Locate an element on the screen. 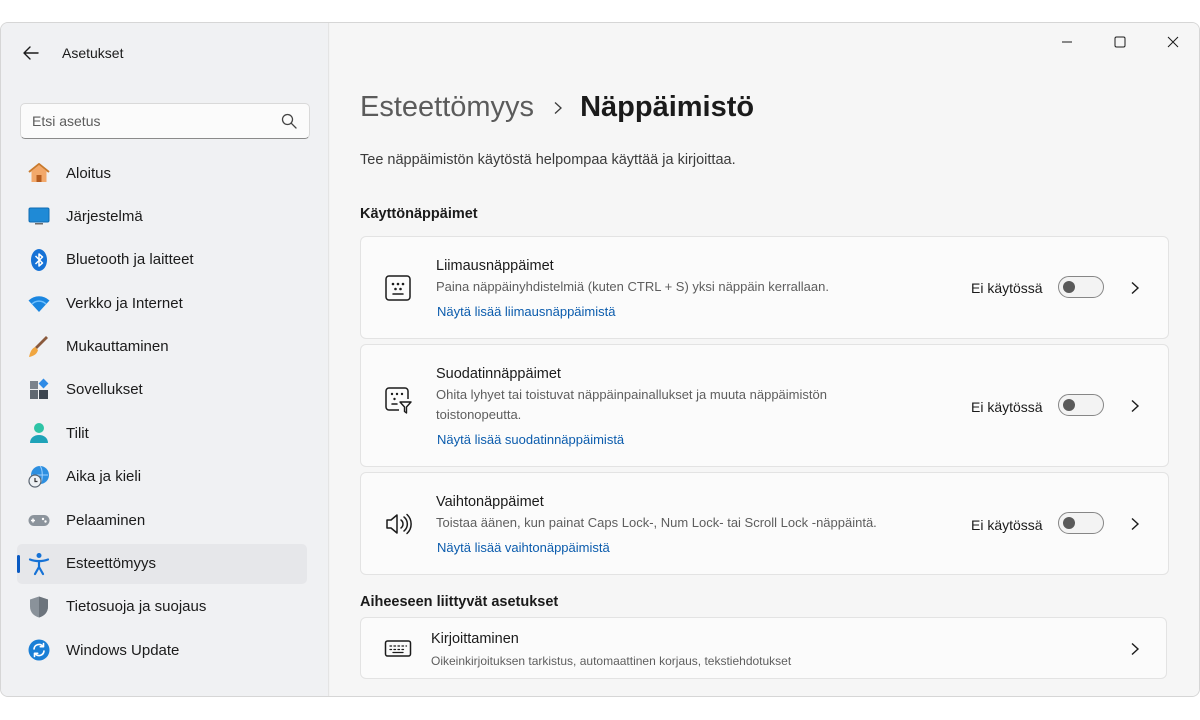 The width and height of the screenshot is (1200, 720). sidebar-item-apps: Sovellukset is located at coordinates (162, 390).